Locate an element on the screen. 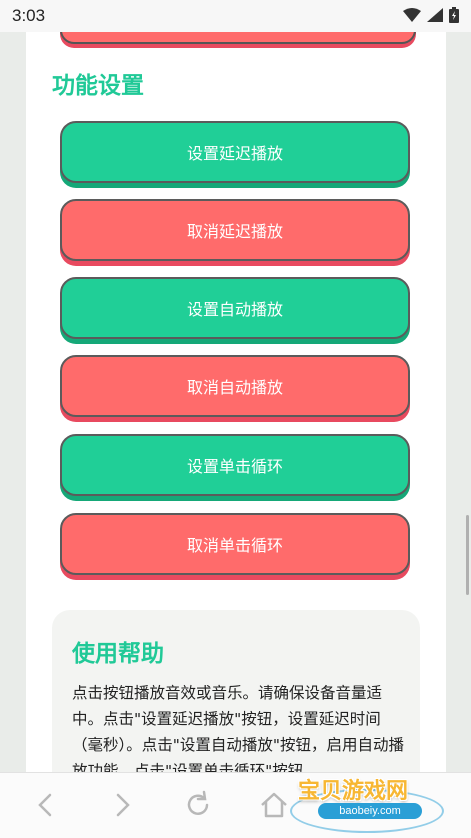 This screenshot has width=471, height=838. status-time: 3:03 is located at coordinates (29, 15).